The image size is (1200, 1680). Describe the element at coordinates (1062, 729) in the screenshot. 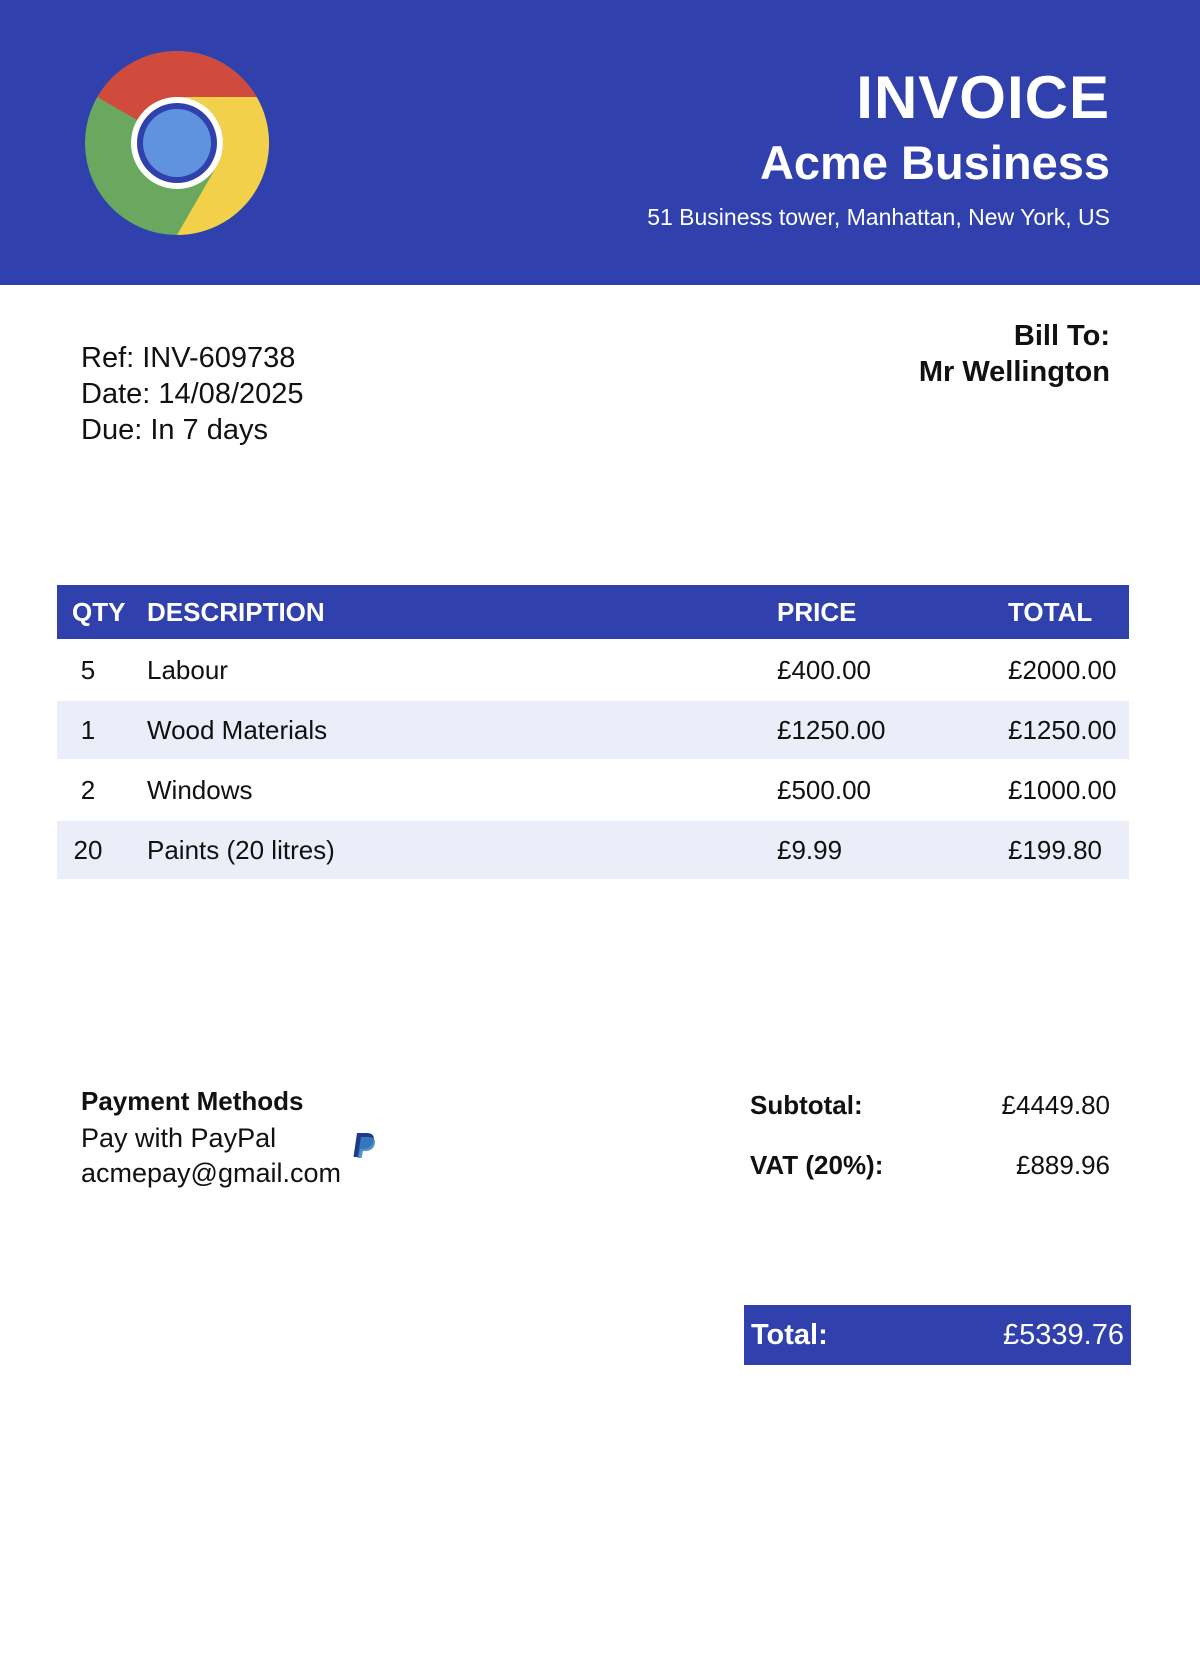

I see `row-total: £1250.00` at that location.